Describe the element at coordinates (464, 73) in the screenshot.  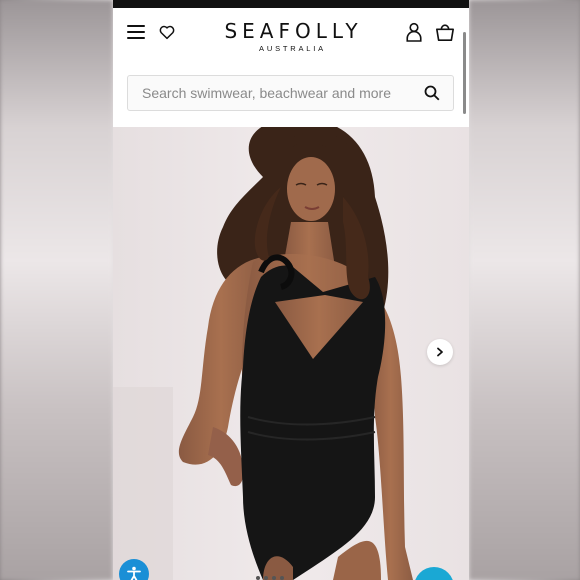
I see `scrollbar-thumb` at that location.